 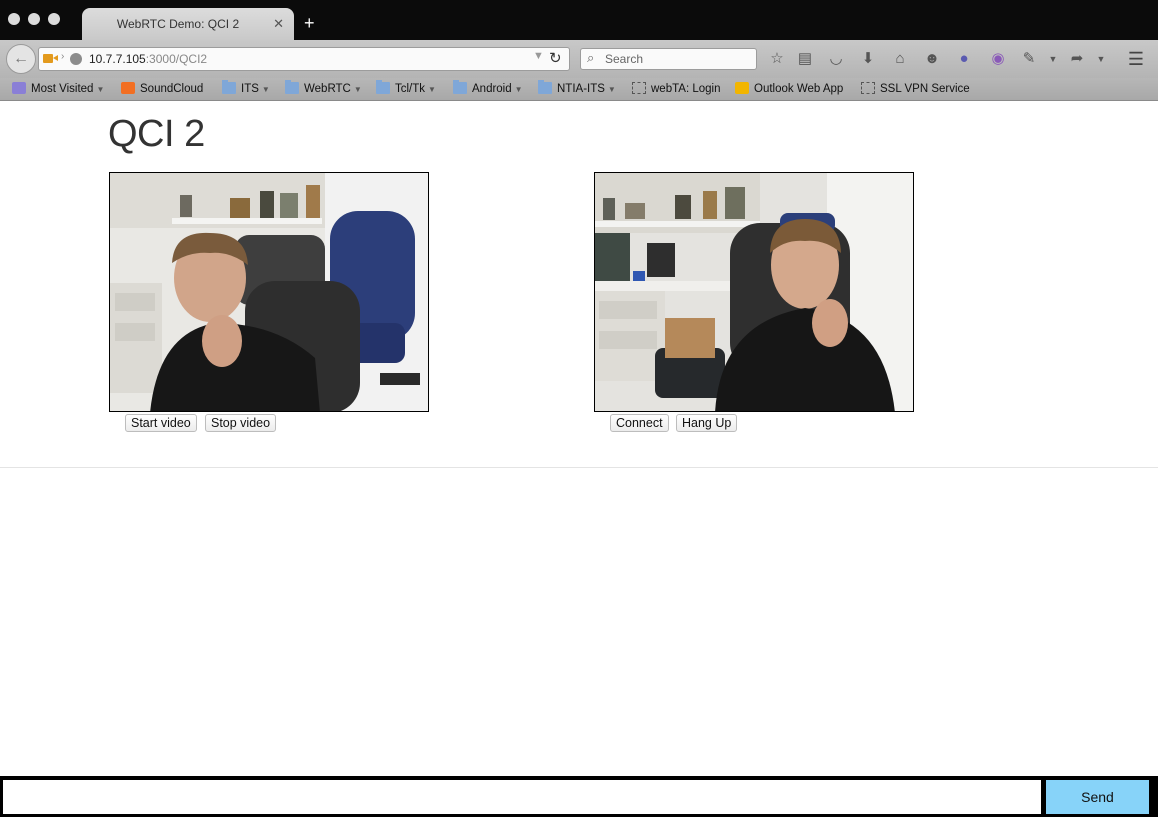 I want to click on share-dropdown-icon: ▼, so click(x=1101, y=59).